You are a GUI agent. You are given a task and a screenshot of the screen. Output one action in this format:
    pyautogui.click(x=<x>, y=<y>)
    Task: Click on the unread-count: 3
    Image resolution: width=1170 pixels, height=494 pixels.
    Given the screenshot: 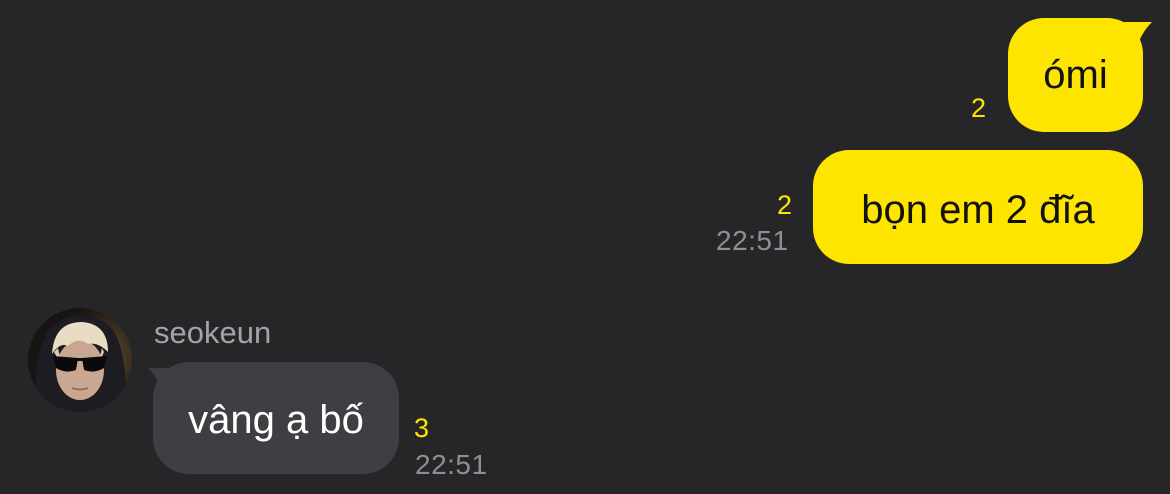 What is the action you would take?
    pyautogui.click(x=422, y=428)
    